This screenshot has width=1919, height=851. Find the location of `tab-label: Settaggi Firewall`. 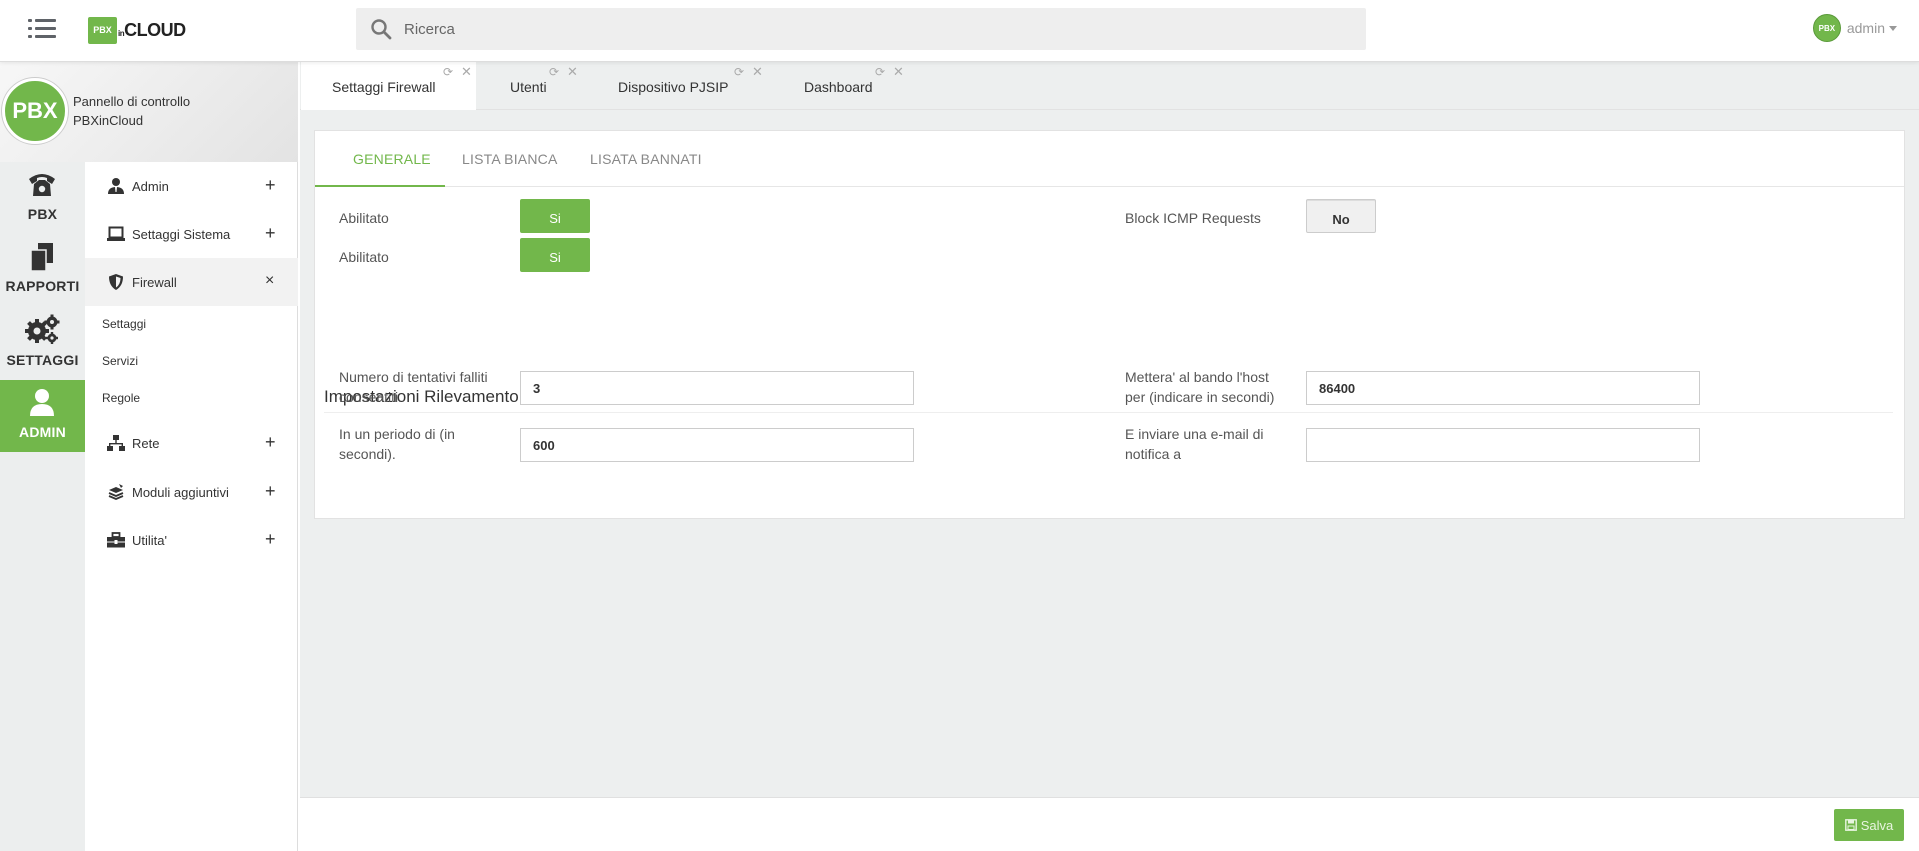

tab-label: Settaggi Firewall is located at coordinates (384, 87).